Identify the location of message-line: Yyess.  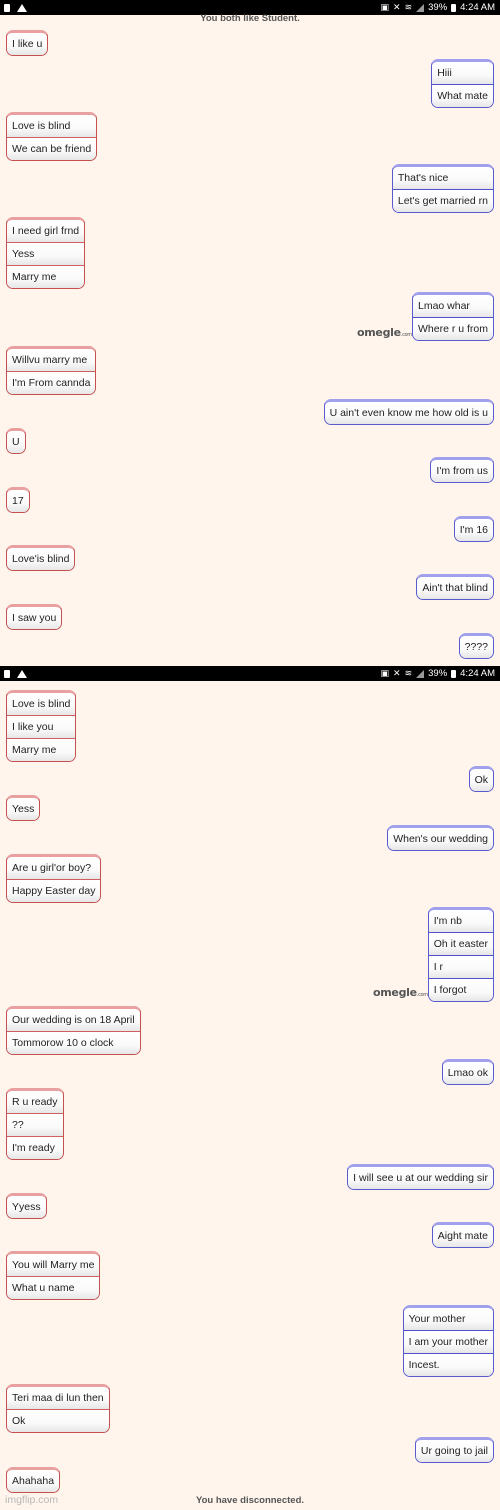
(26, 1207).